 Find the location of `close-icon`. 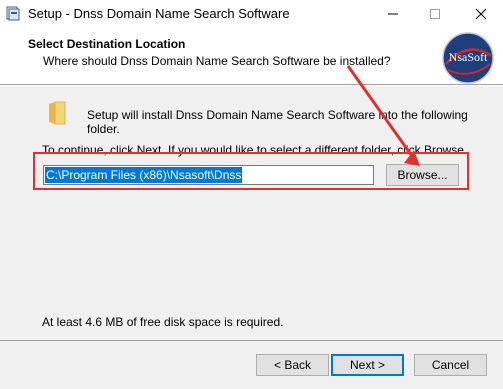

close-icon is located at coordinates (481, 14).